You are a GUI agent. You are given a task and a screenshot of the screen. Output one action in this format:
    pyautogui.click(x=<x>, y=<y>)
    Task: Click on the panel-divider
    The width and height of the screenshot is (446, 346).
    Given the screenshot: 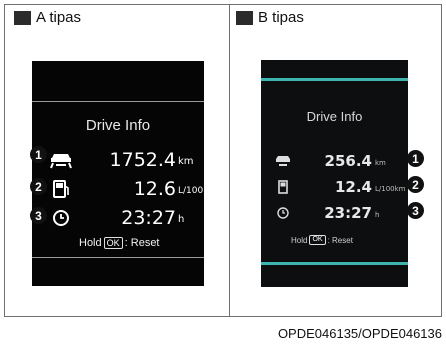 What is the action you would take?
    pyautogui.click(x=229, y=160)
    